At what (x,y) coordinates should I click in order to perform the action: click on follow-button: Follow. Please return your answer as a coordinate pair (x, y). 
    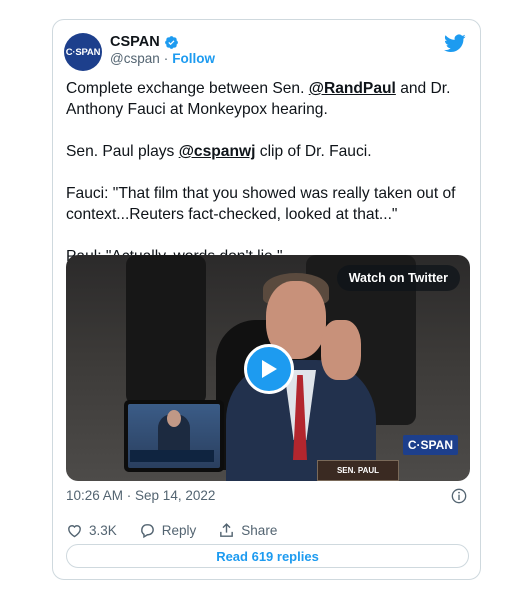
    Looking at the image, I should click on (193, 58).